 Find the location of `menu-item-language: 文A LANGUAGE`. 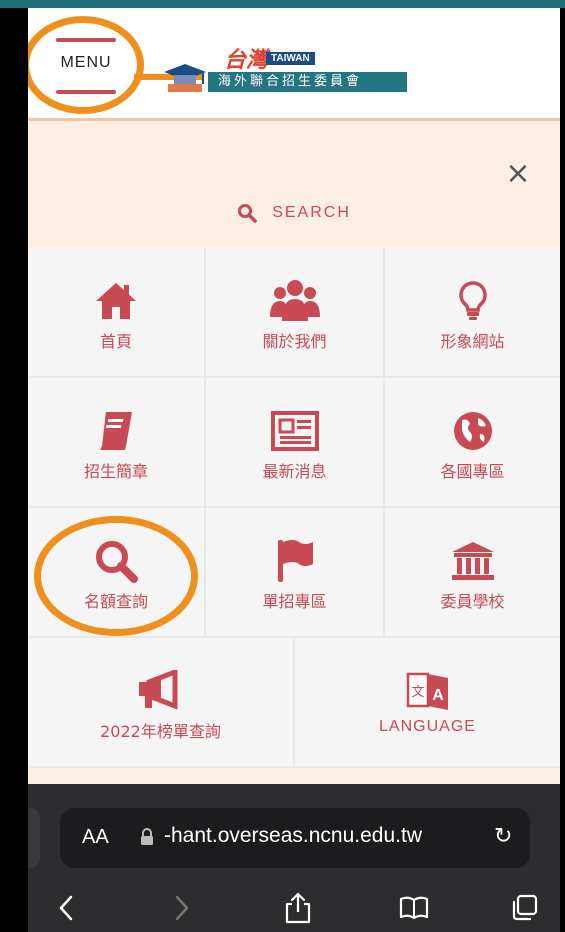

menu-item-language: 文A LANGUAGE is located at coordinates (427, 703).